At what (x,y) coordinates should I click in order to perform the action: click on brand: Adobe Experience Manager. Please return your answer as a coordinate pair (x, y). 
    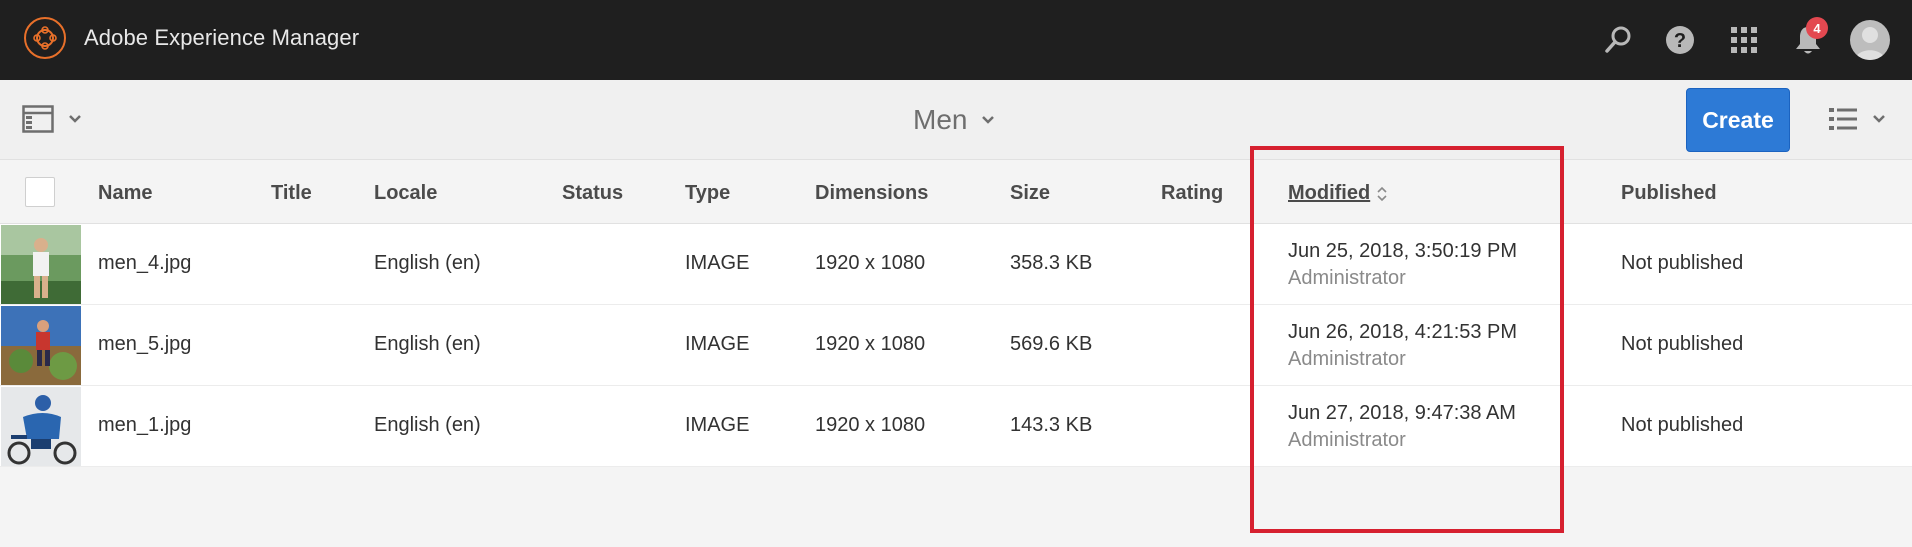
    Looking at the image, I should click on (191, 38).